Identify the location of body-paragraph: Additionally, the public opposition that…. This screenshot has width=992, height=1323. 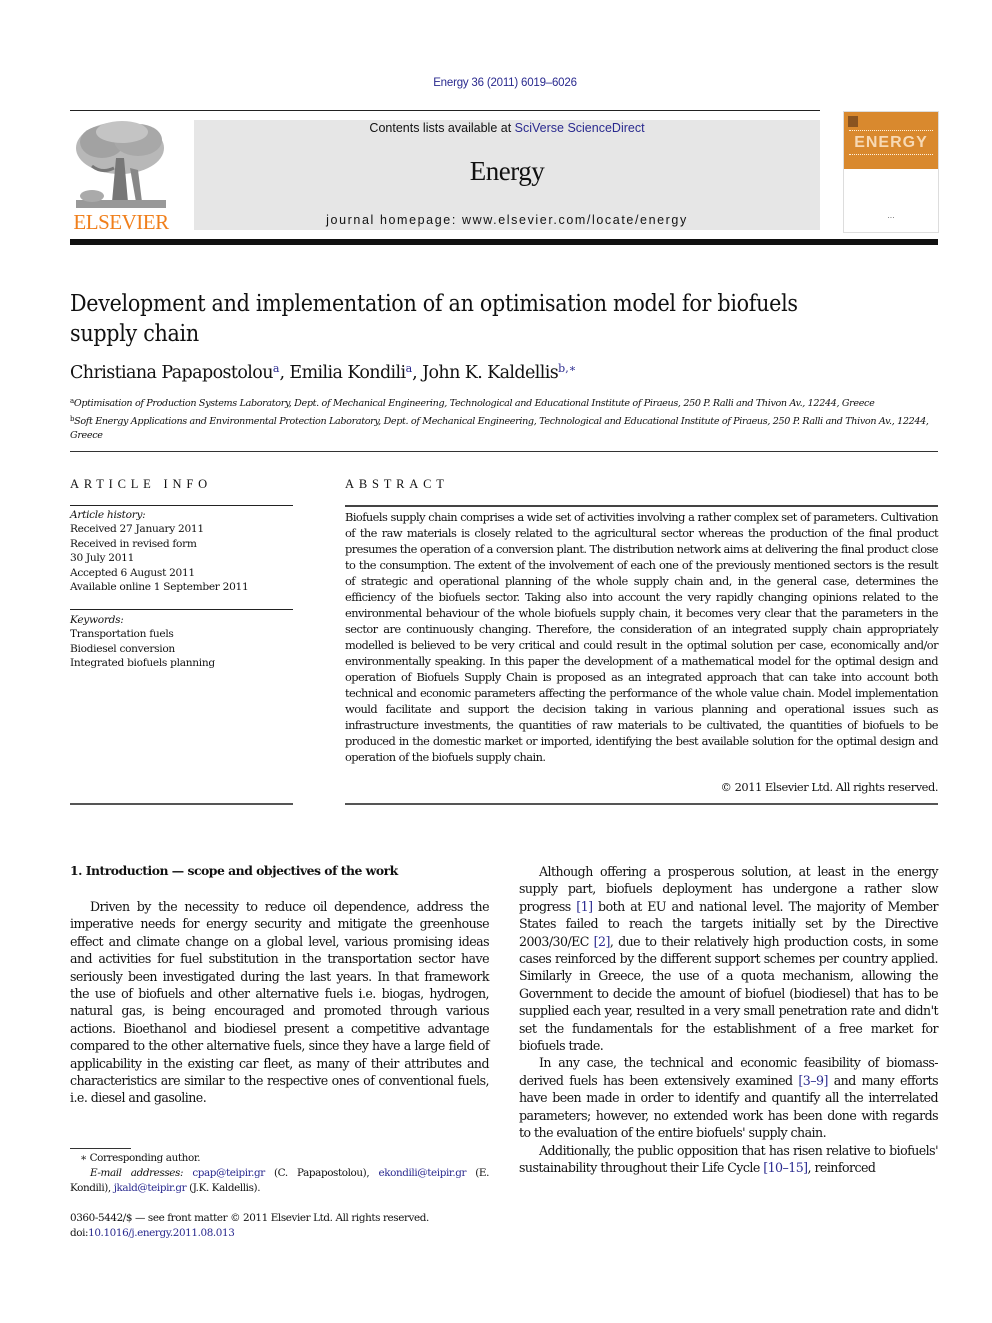
(729, 1159).